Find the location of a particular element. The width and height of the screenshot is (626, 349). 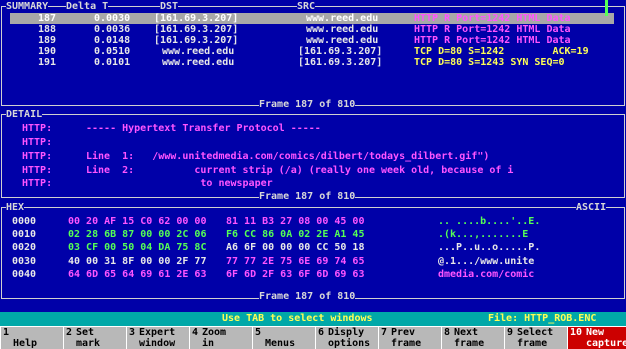

hex-address: 0000 is located at coordinates (24, 221).